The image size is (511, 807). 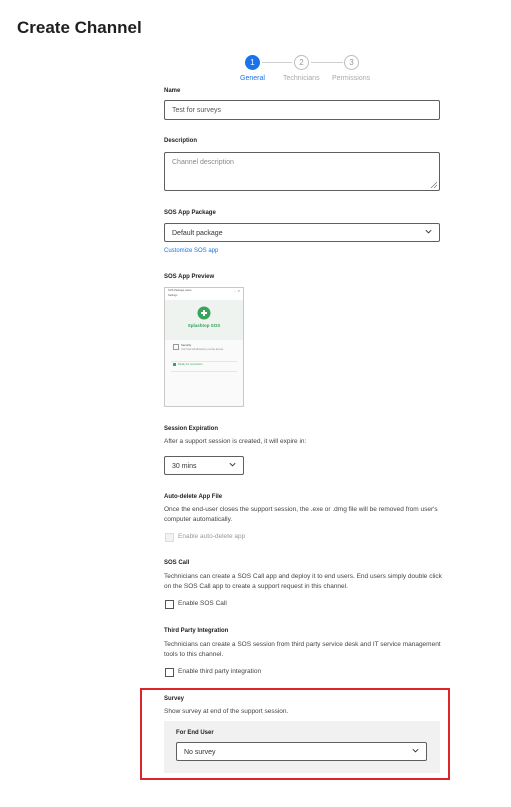 I want to click on auto-delete-checkbox-label: Enable auto-delete app, so click(x=212, y=536).